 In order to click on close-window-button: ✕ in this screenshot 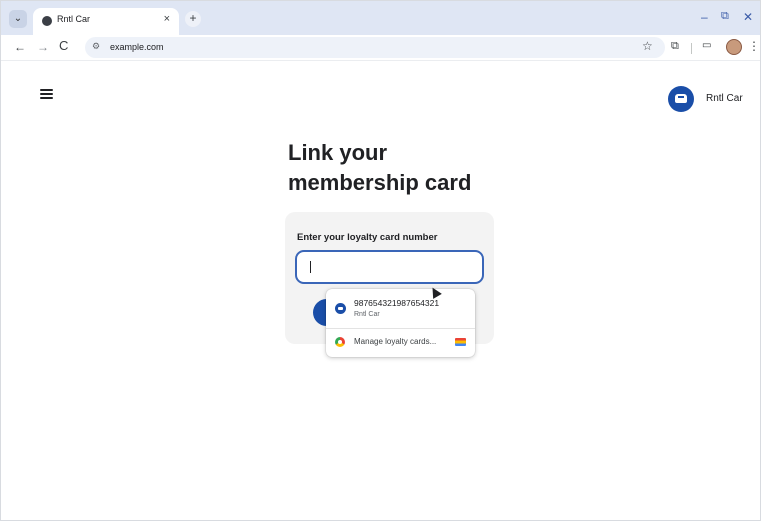, I will do `click(748, 17)`.